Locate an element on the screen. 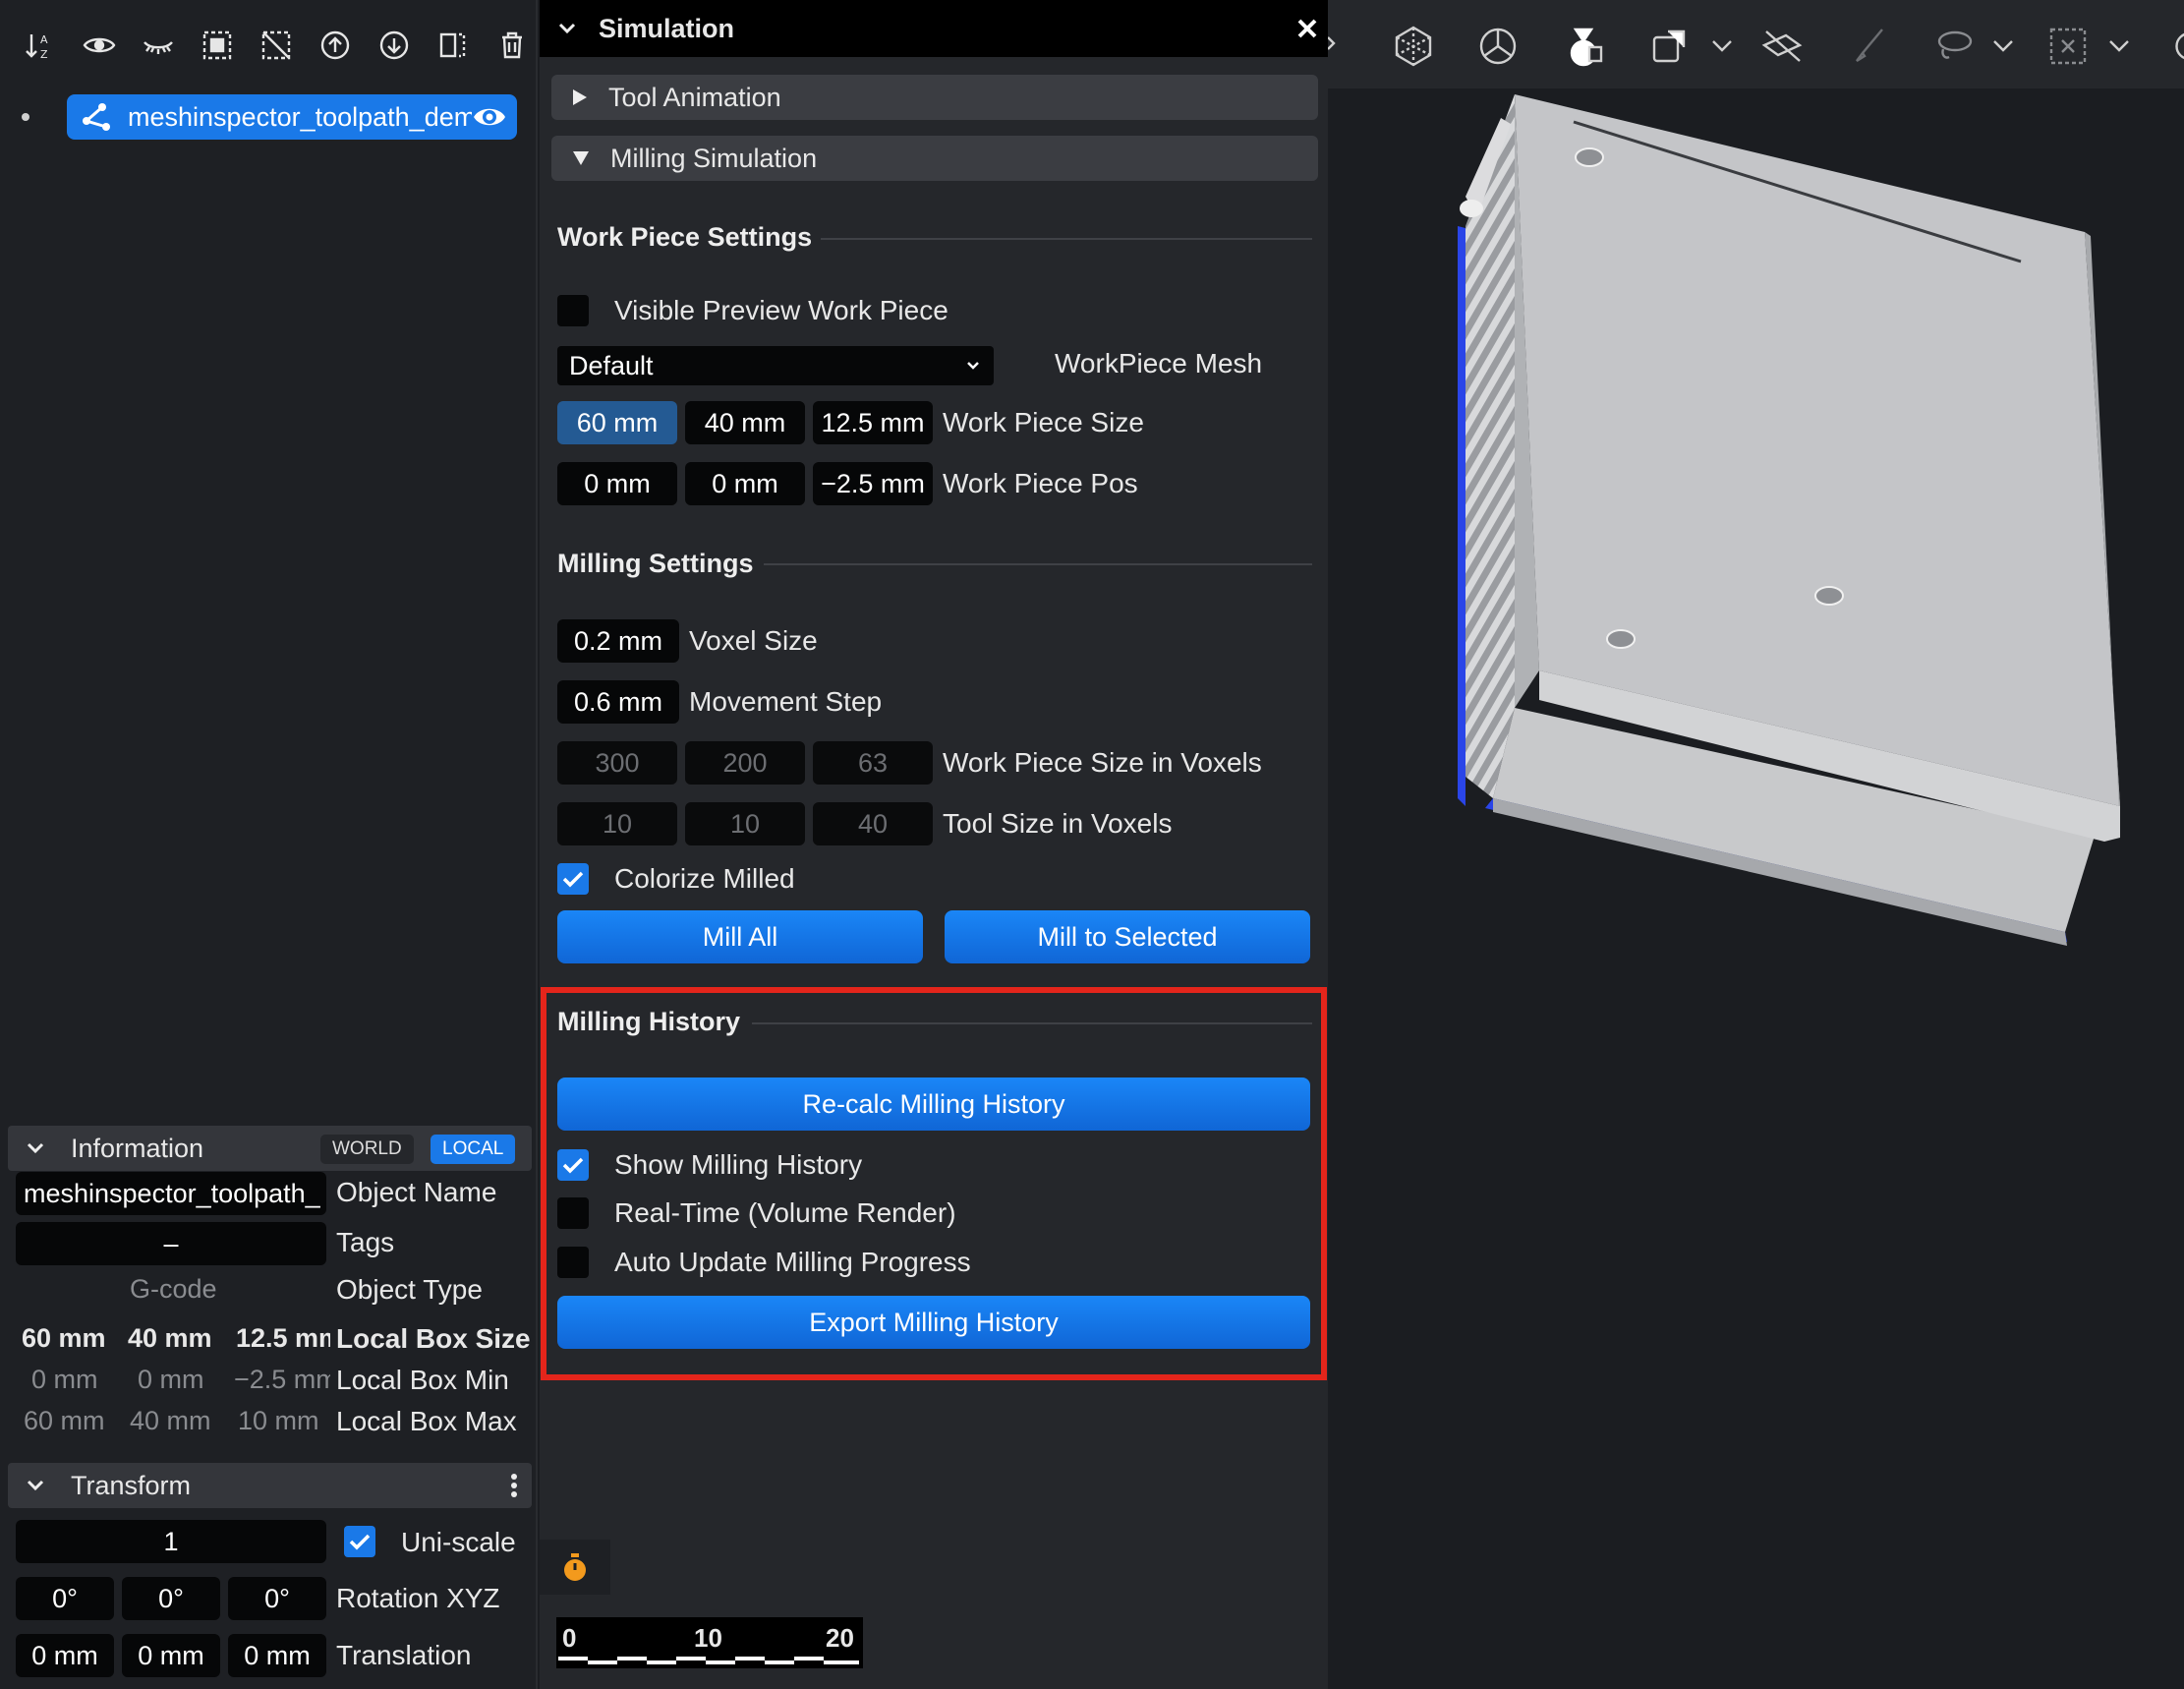 The image size is (2184, 1689). select-all-icon is located at coordinates (217, 45).